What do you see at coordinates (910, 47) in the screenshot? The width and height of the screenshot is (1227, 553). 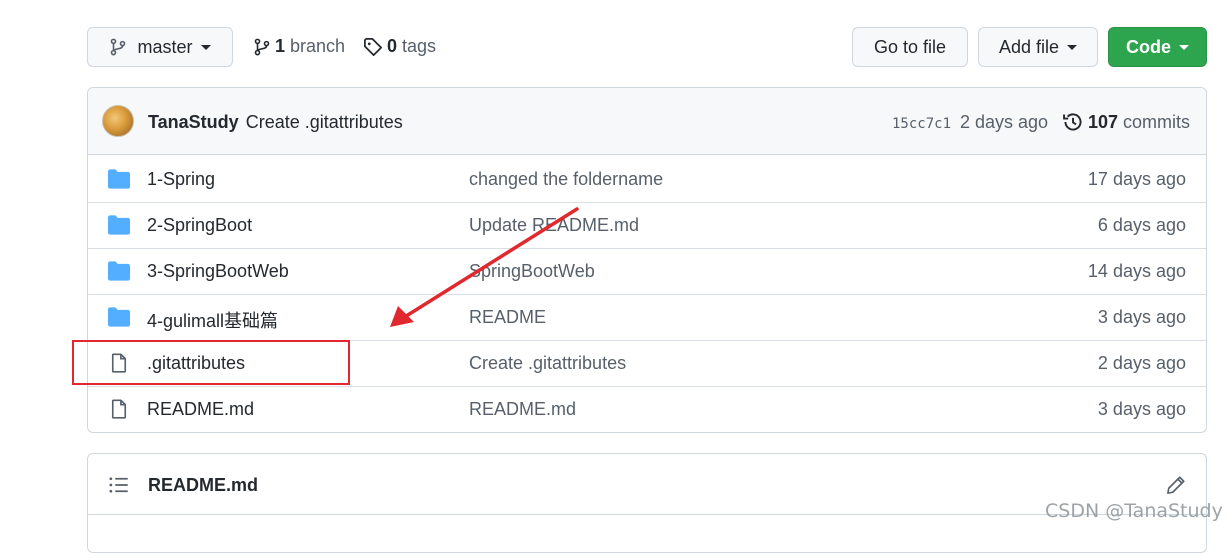 I see `go-to-file-button: Go to file` at bounding box center [910, 47].